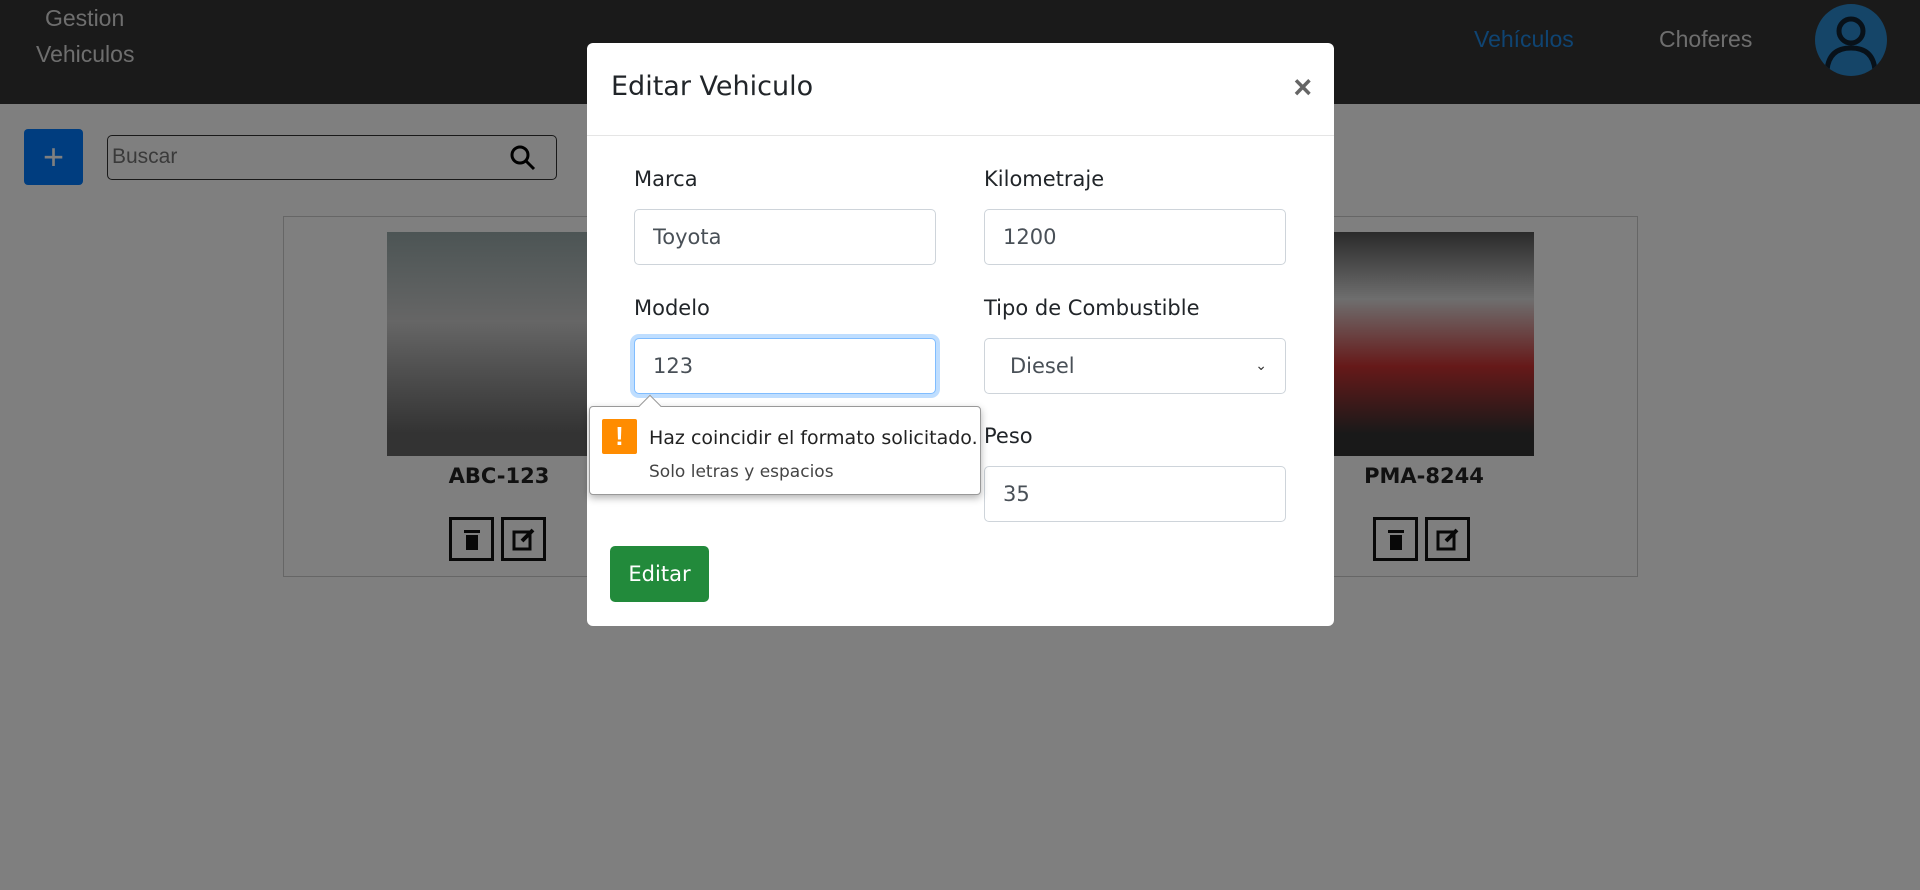 This screenshot has width=1920, height=890. I want to click on peso-input, so click(1135, 494).